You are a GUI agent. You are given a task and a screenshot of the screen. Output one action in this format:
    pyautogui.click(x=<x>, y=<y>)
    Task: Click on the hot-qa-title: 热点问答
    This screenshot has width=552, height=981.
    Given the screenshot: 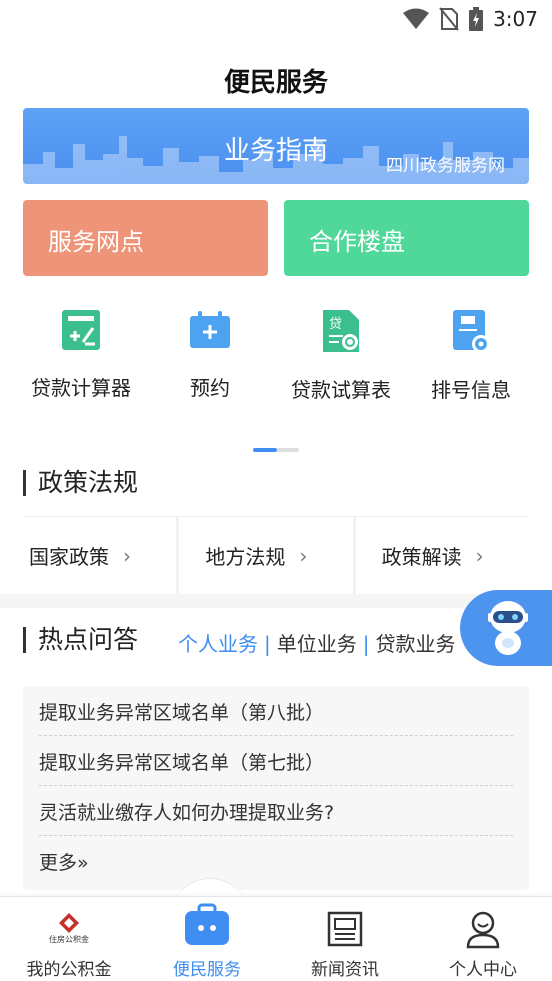 What is the action you would take?
    pyautogui.click(x=80, y=640)
    